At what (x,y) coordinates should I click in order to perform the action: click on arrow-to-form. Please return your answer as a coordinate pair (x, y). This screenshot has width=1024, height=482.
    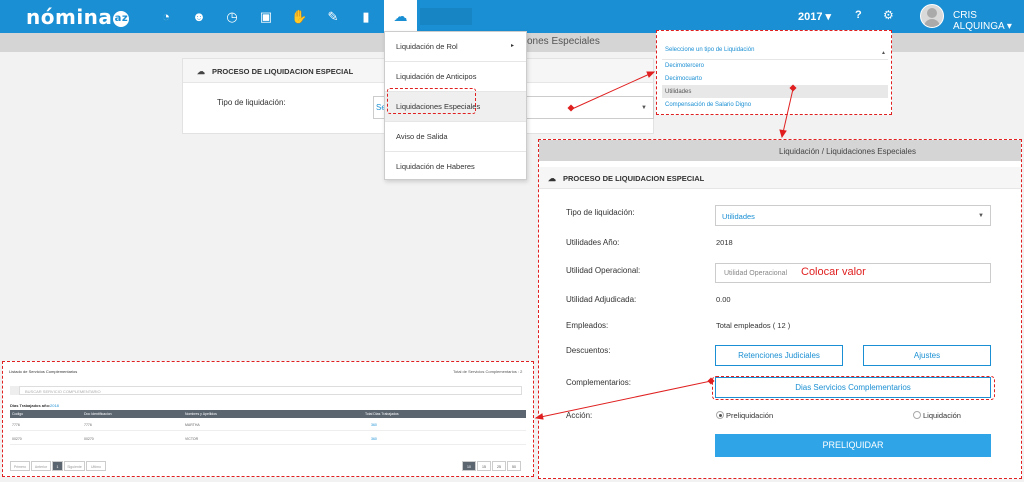
    Looking at the image, I should click on (787, 113).